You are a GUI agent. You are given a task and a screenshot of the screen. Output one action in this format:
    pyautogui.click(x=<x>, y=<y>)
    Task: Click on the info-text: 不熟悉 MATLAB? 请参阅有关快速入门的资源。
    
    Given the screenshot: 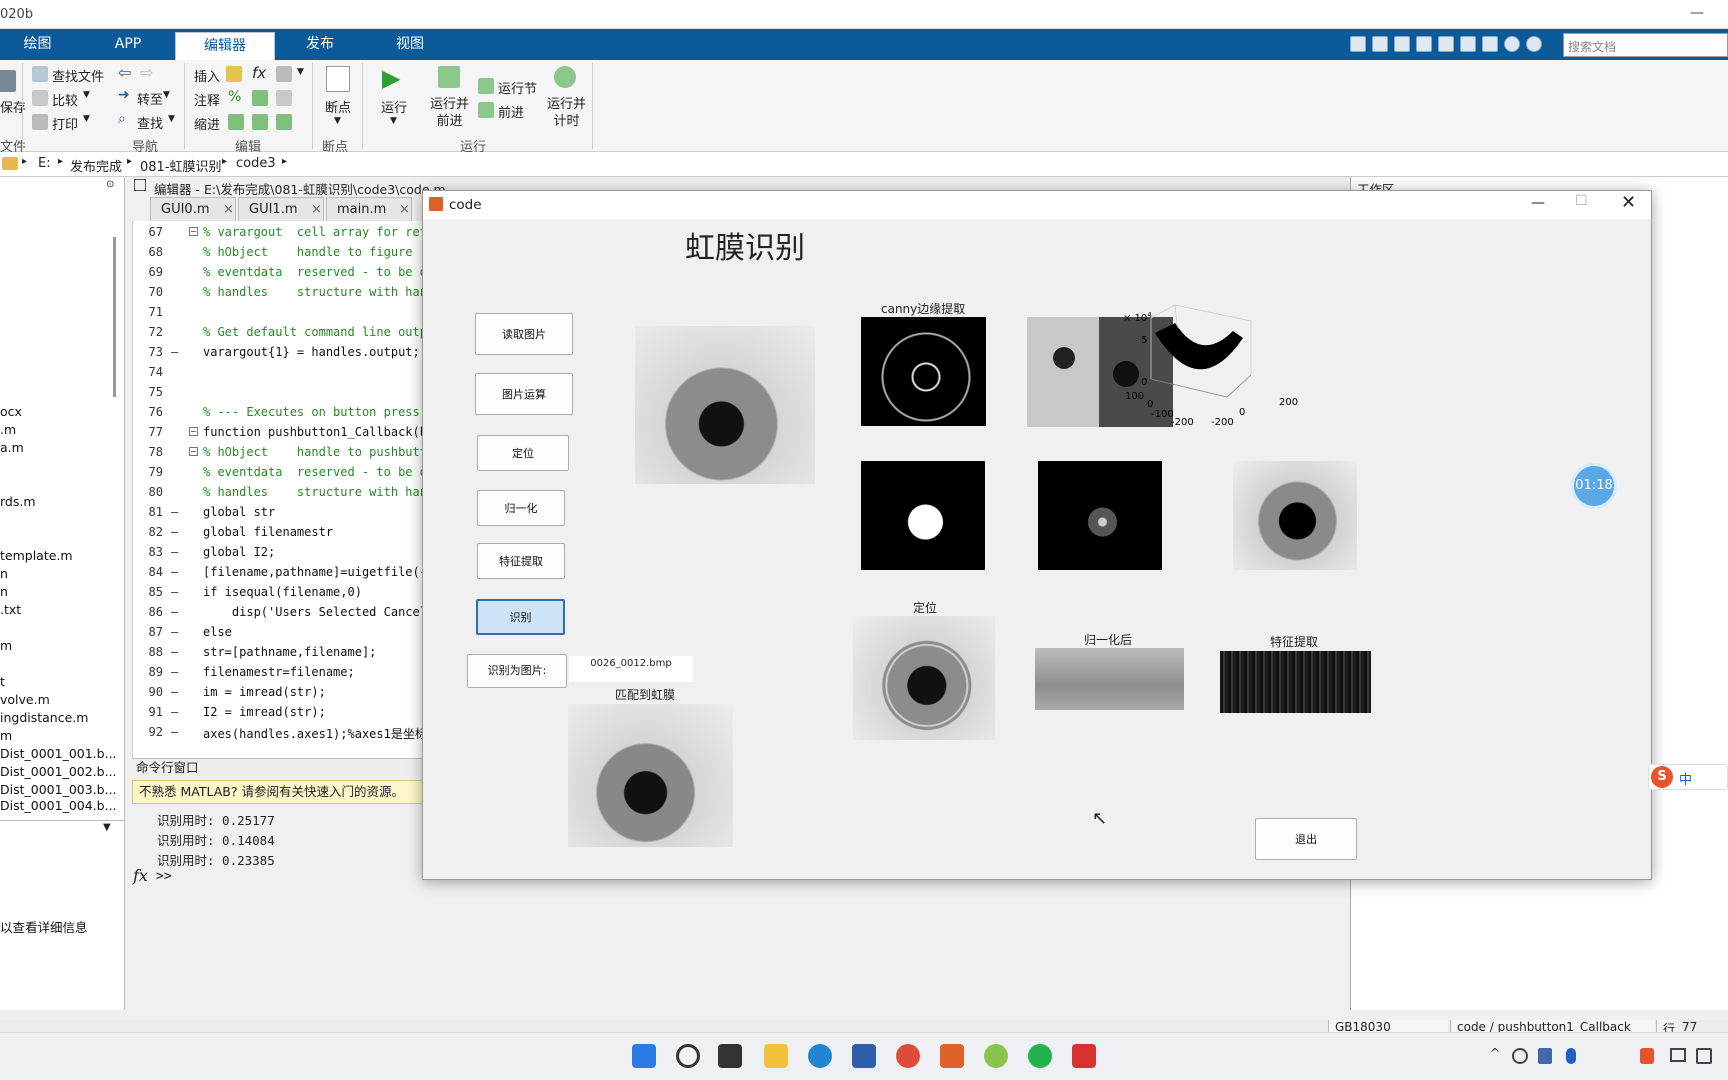 What is the action you would take?
    pyautogui.click(x=271, y=791)
    